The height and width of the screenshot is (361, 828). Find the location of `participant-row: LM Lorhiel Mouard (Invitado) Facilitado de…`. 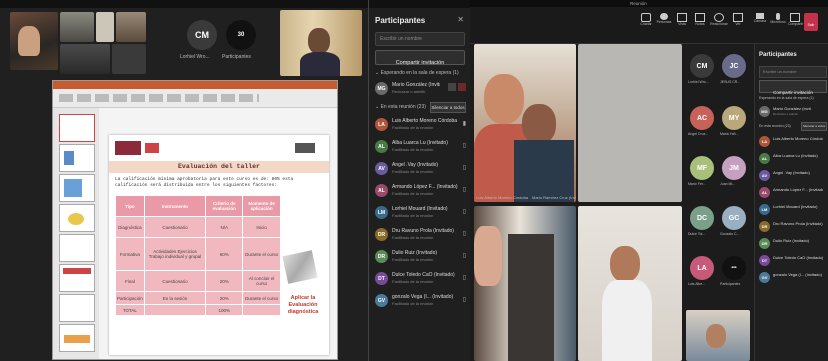

participant-row: LM Lorhiel Mouard (Invitado) Facilitado de… is located at coordinates (419, 213).